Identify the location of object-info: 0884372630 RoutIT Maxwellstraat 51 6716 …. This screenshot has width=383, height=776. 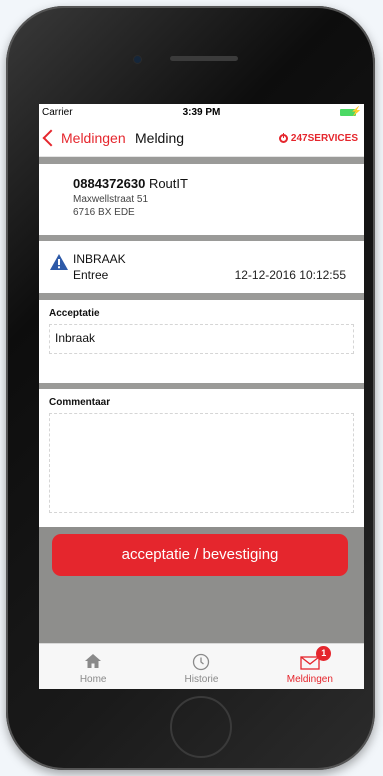
(201, 199).